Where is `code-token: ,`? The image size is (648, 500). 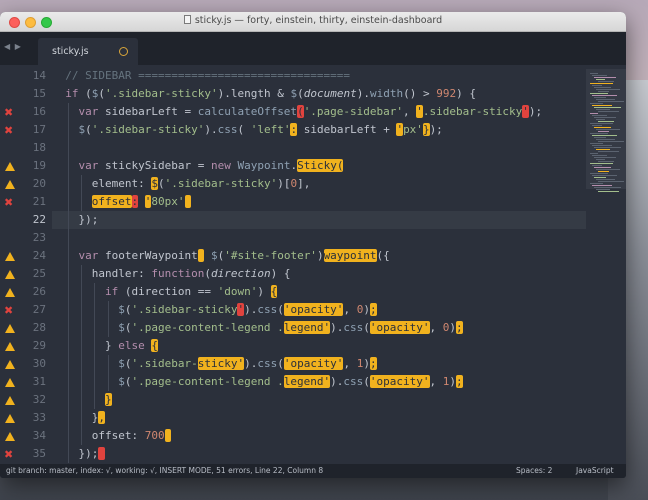 code-token: , is located at coordinates (436, 327).